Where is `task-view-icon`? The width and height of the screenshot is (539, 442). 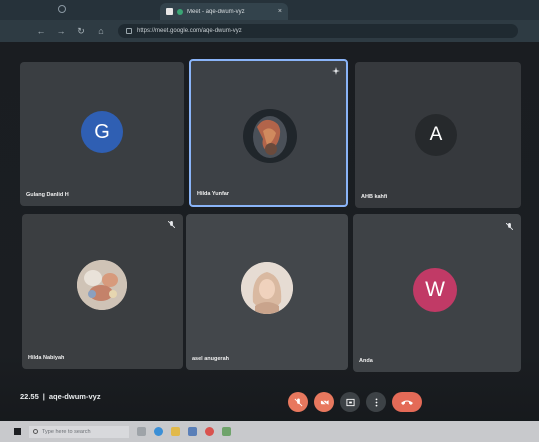
task-view-icon is located at coordinates (141, 431).